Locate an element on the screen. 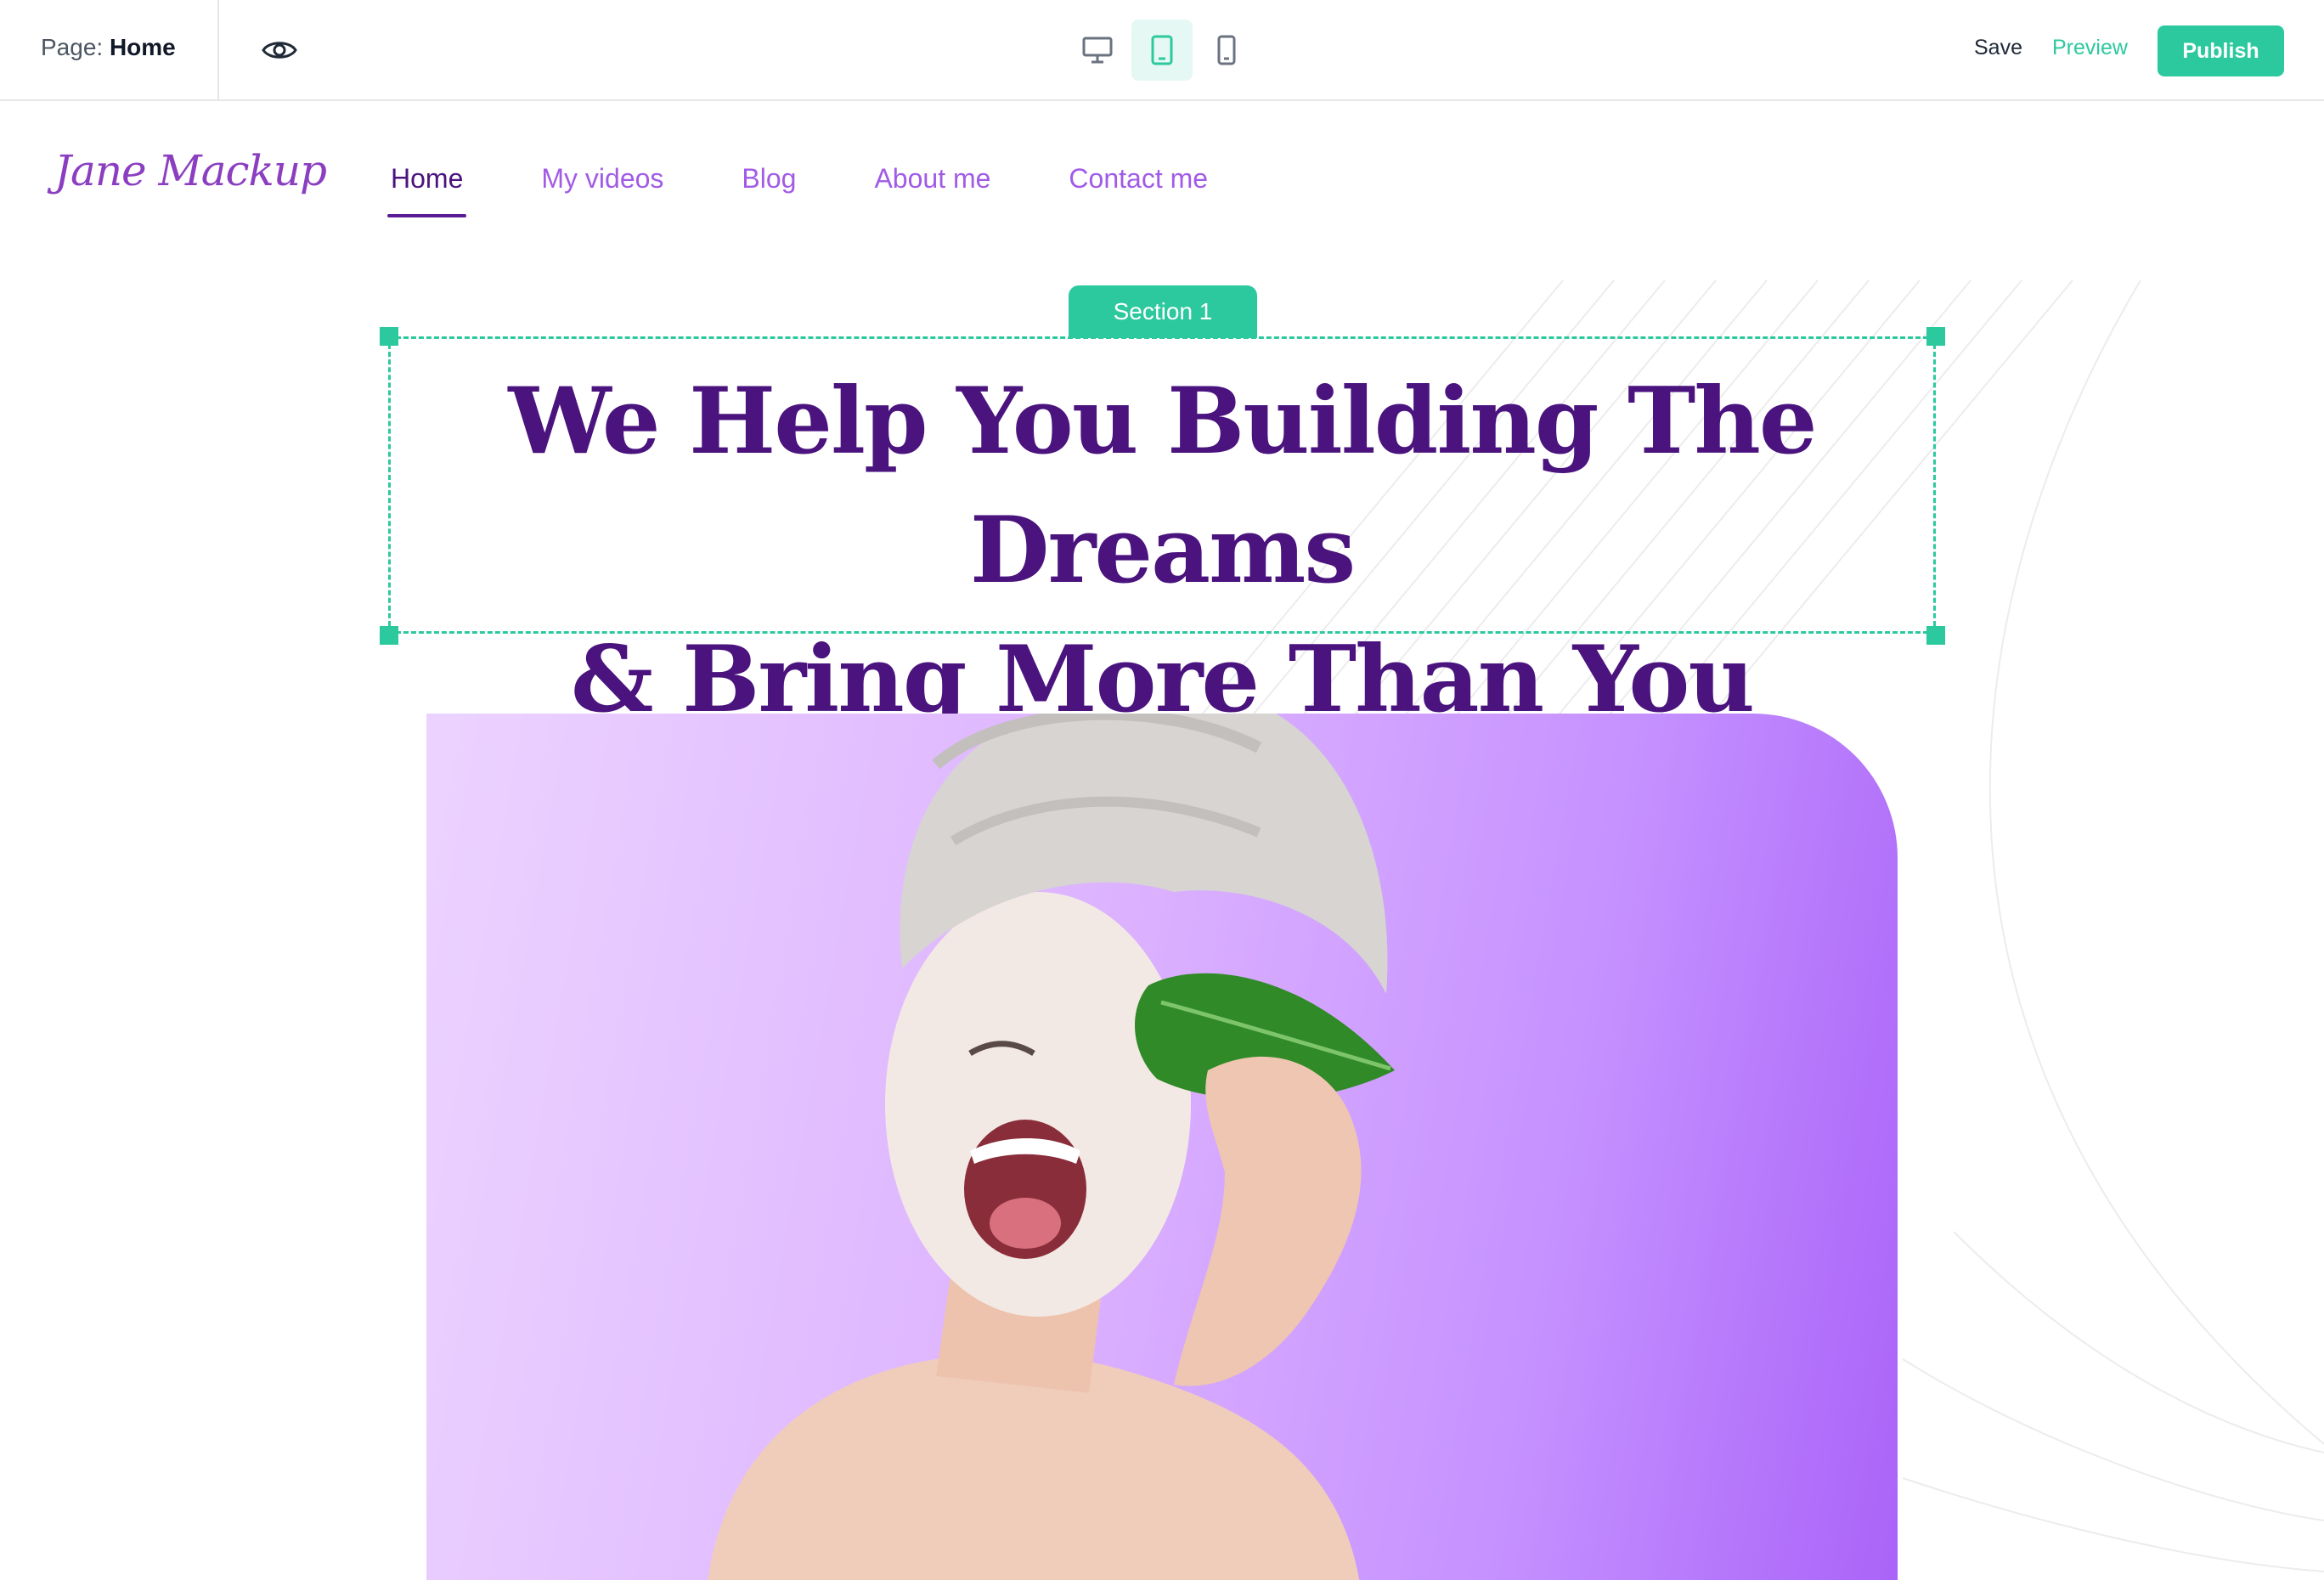 The width and height of the screenshot is (2324, 1580). nav-item-label: Contact me is located at coordinates (1139, 179).